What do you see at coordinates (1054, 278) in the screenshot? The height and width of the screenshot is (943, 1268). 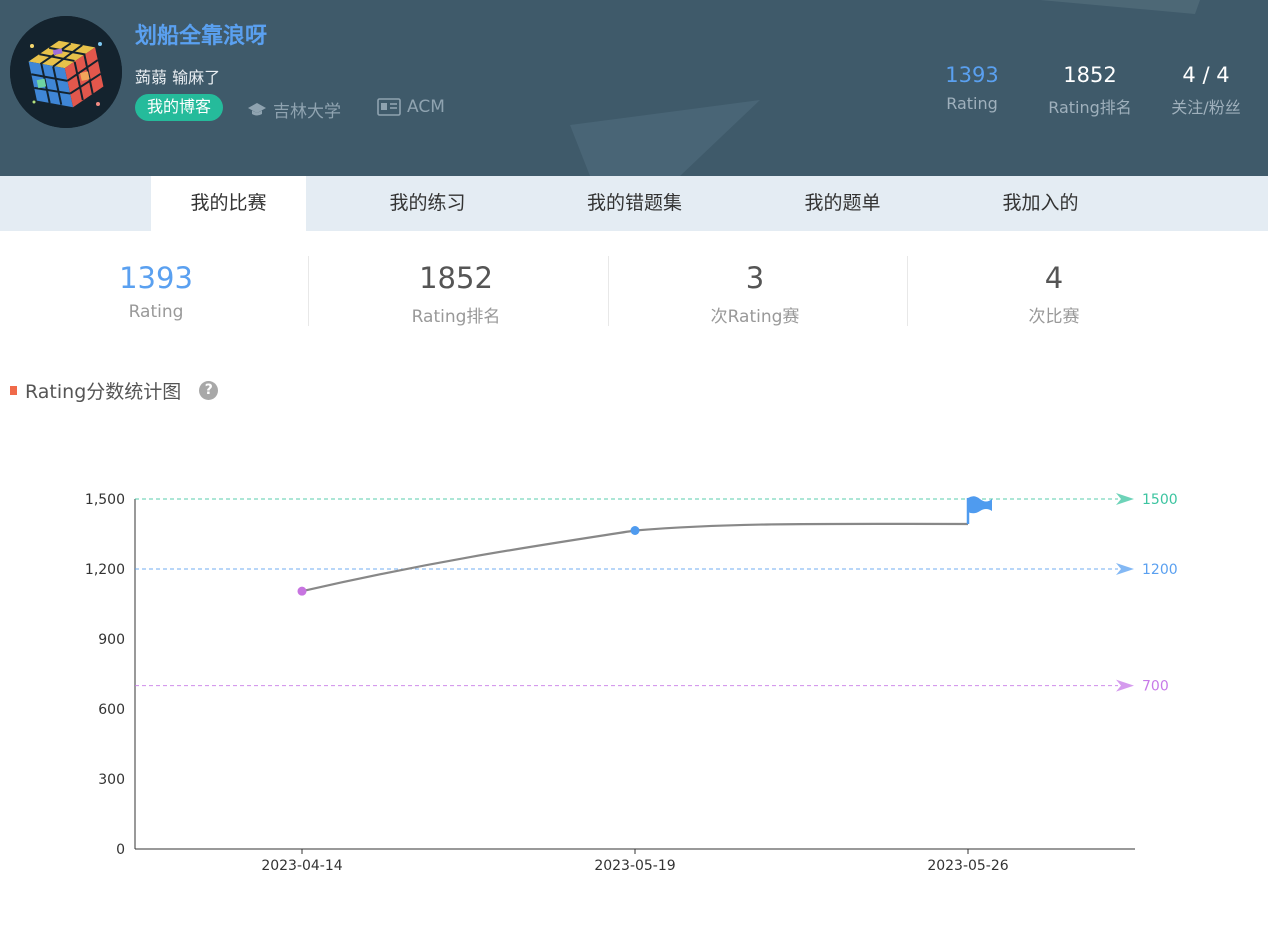 I see `stat-contests-value: 4` at bounding box center [1054, 278].